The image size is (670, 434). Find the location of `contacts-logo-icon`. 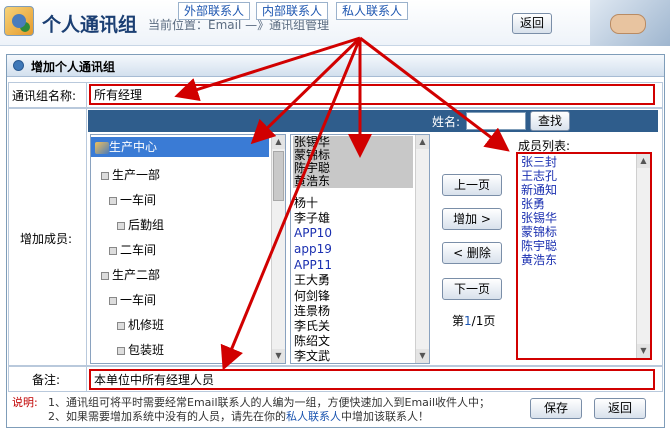

contacts-logo-icon is located at coordinates (19, 21).